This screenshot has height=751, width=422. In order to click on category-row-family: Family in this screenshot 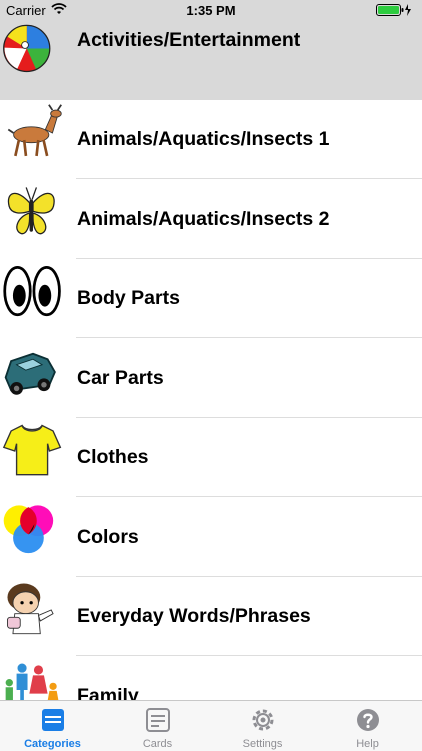, I will do `click(211, 678)`.